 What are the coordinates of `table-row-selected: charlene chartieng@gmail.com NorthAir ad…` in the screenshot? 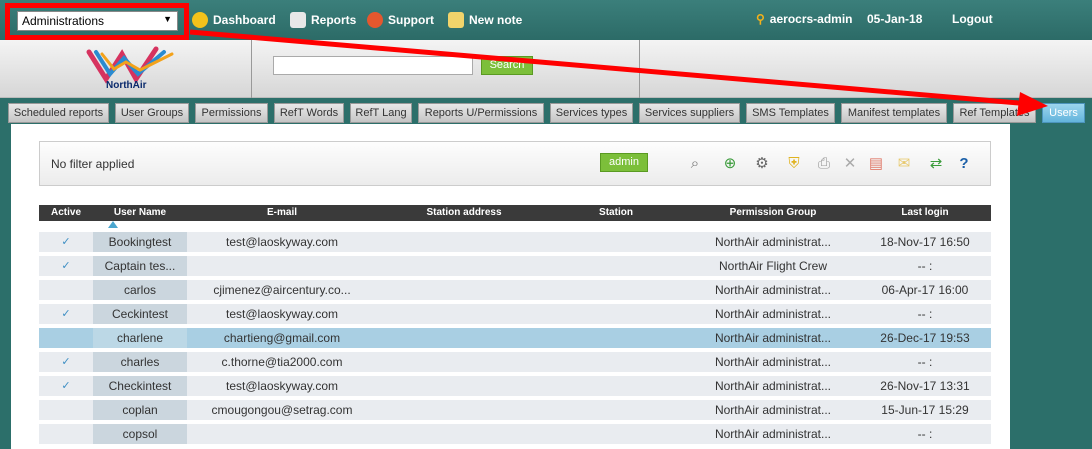 It's located at (515, 338).